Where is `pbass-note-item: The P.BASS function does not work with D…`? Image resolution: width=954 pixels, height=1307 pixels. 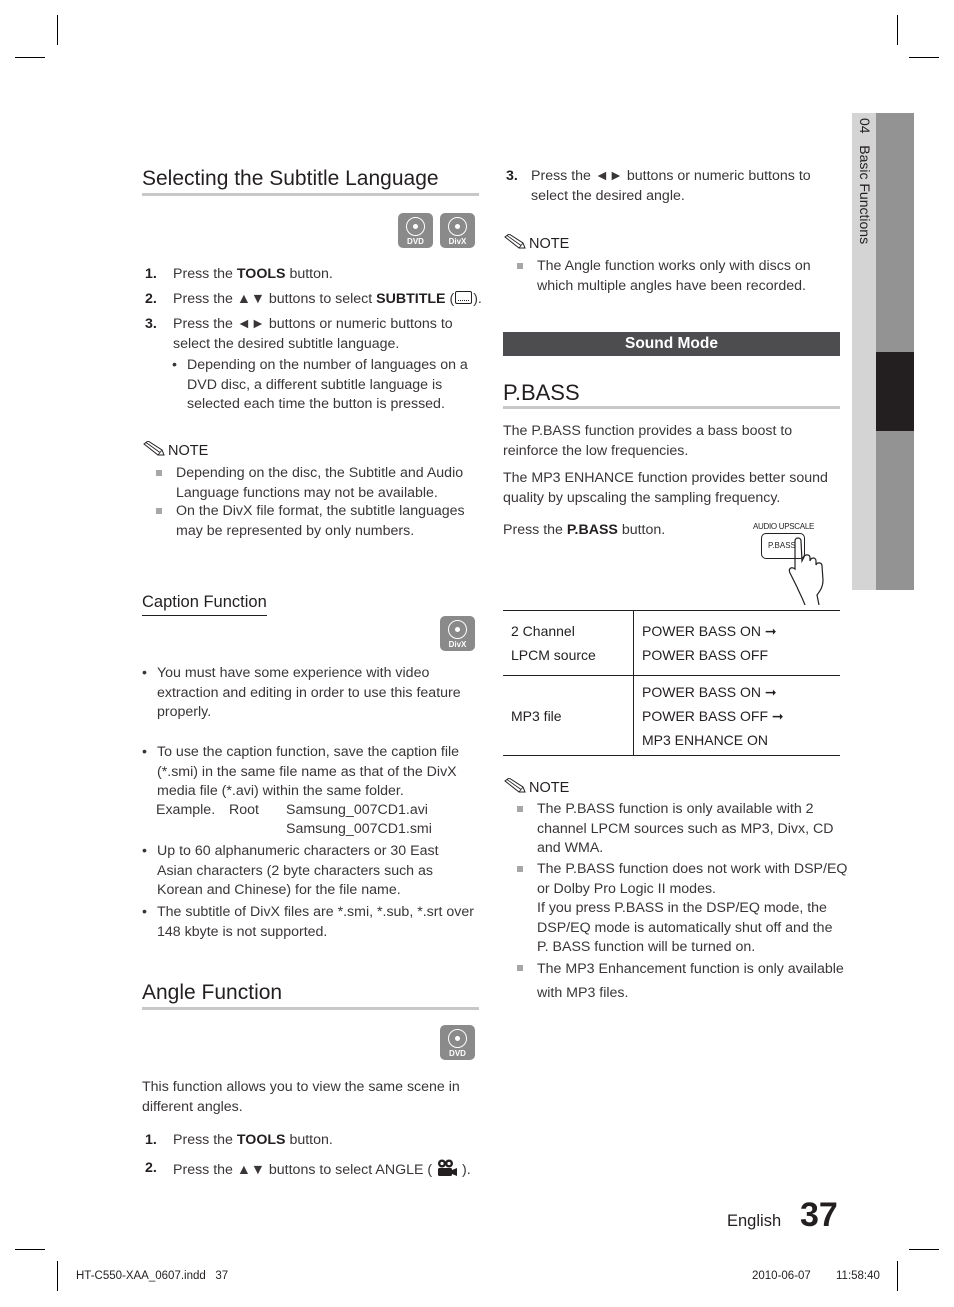 pbass-note-item: The P.BASS function does not work with D… is located at coordinates (684, 910).